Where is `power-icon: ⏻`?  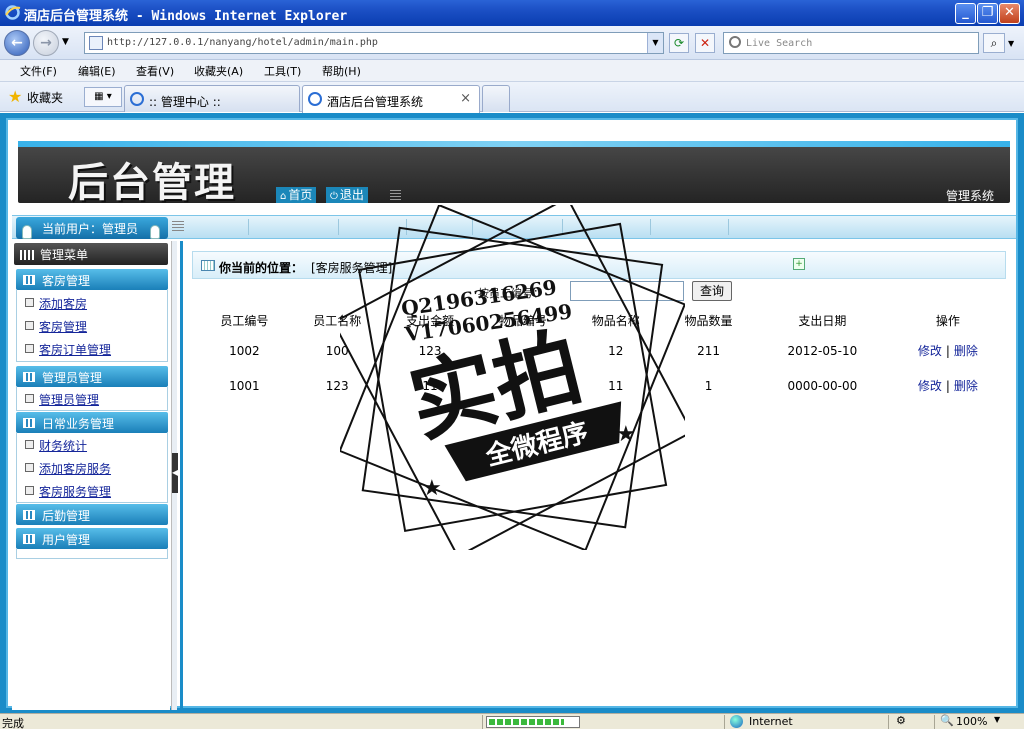 power-icon: ⏻ is located at coordinates (334, 196).